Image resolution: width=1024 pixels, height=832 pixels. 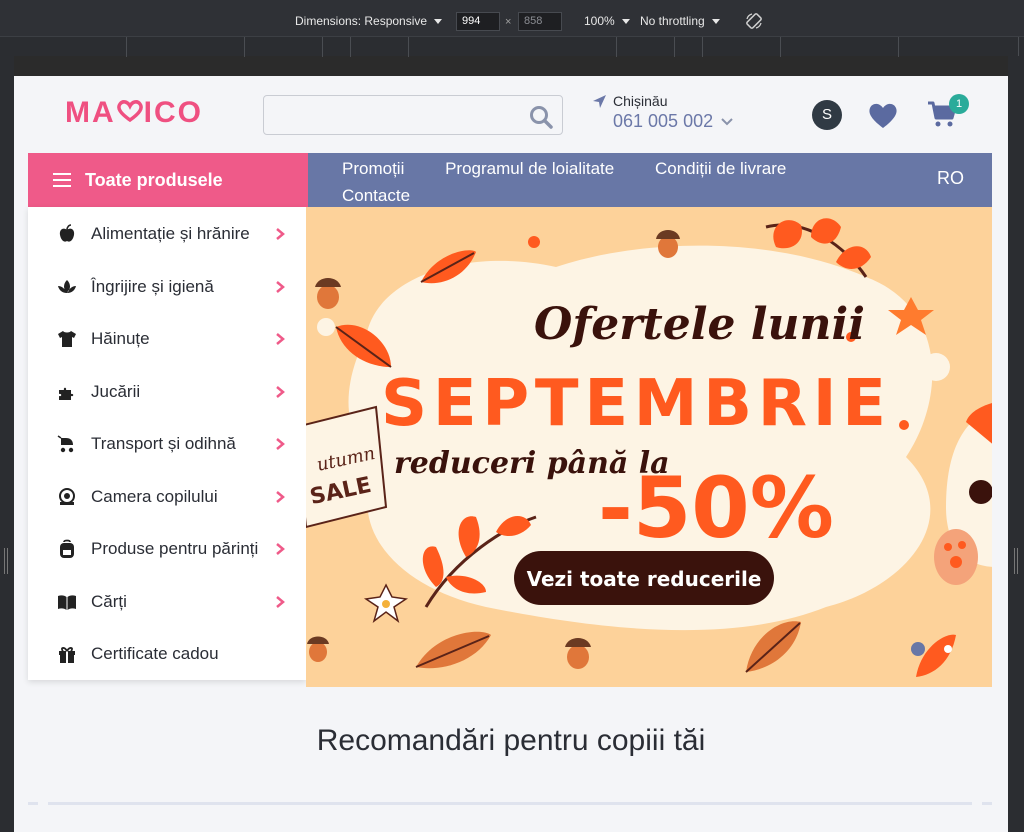 I want to click on search-icon, so click(x=541, y=117).